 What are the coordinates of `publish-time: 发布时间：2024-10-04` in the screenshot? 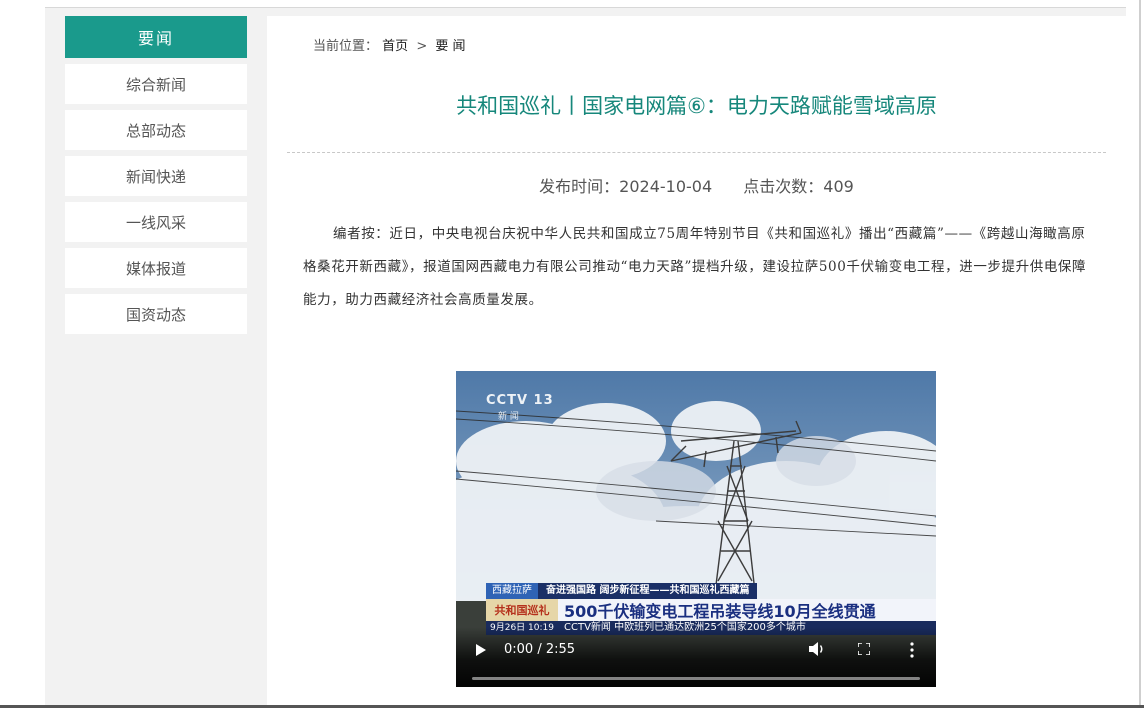 It's located at (626, 186).